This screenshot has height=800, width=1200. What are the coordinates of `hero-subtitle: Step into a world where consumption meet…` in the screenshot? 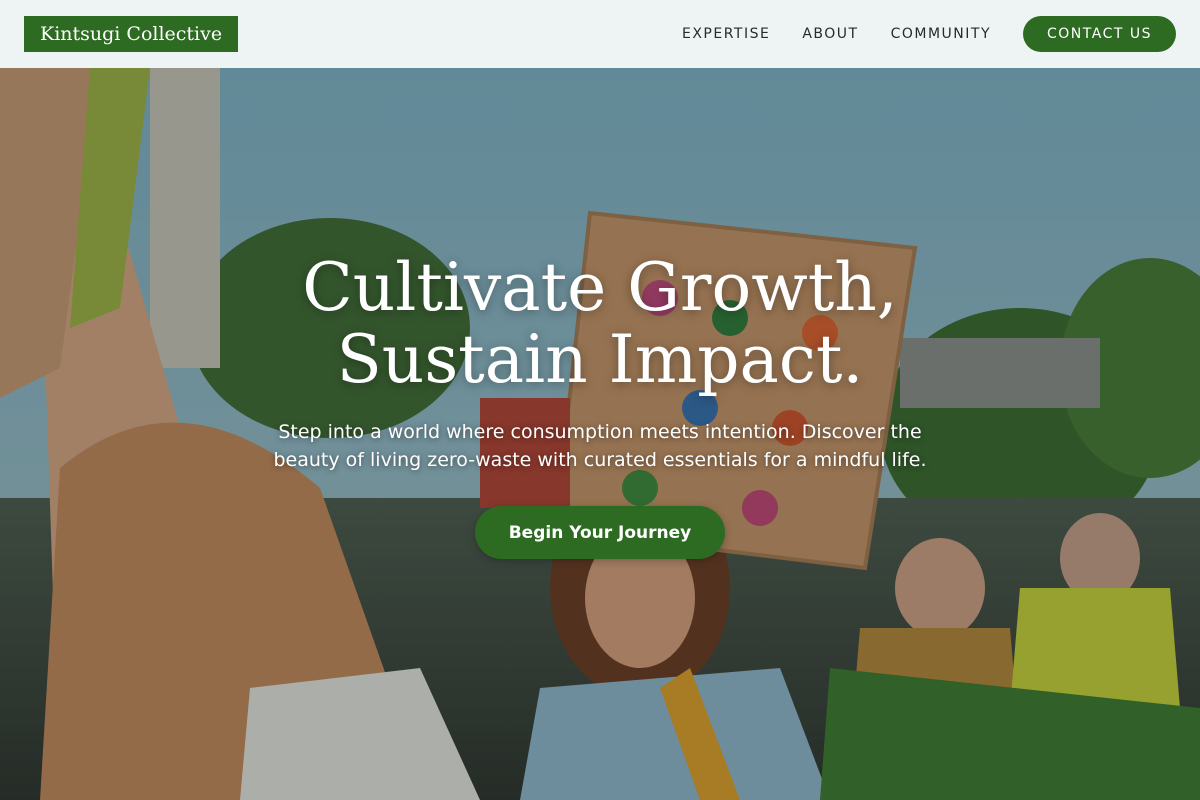 It's located at (600, 446).